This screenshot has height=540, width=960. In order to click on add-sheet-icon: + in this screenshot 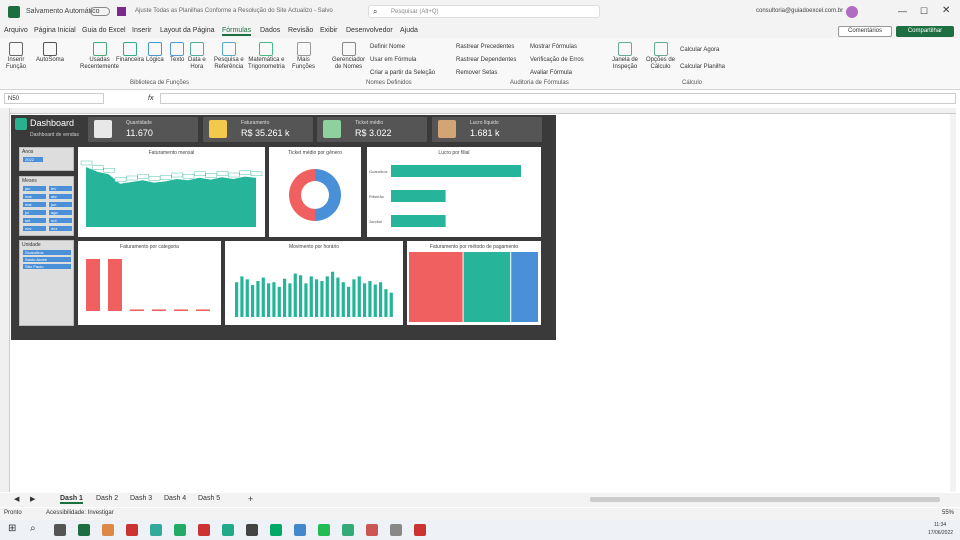, I will do `click(250, 499)`.